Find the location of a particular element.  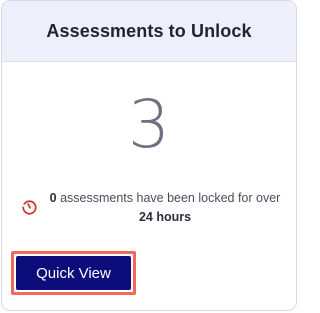

quick-view-focus-outline: Quick View is located at coordinates (73, 273).